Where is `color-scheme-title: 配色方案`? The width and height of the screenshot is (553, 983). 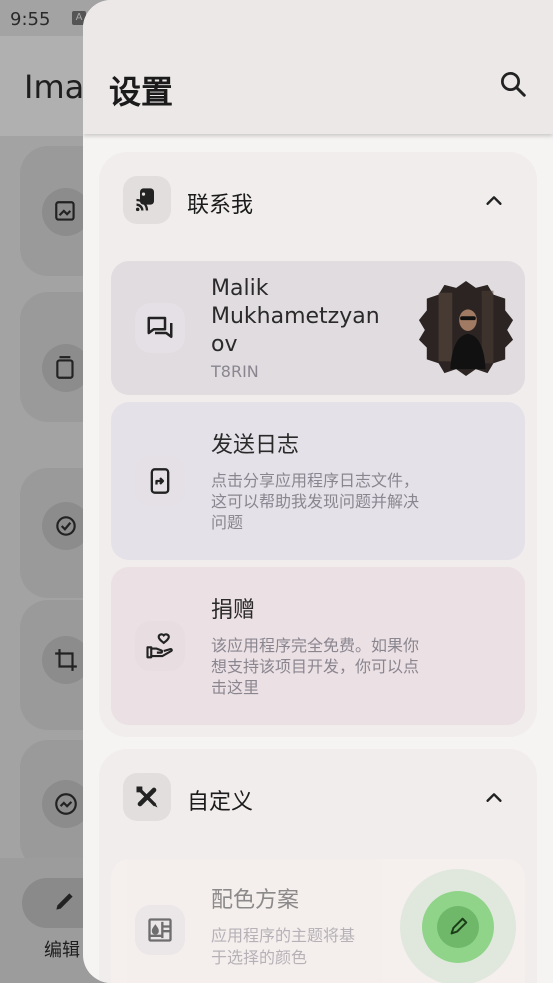 color-scheme-title: 配色方案 is located at coordinates (255, 900).